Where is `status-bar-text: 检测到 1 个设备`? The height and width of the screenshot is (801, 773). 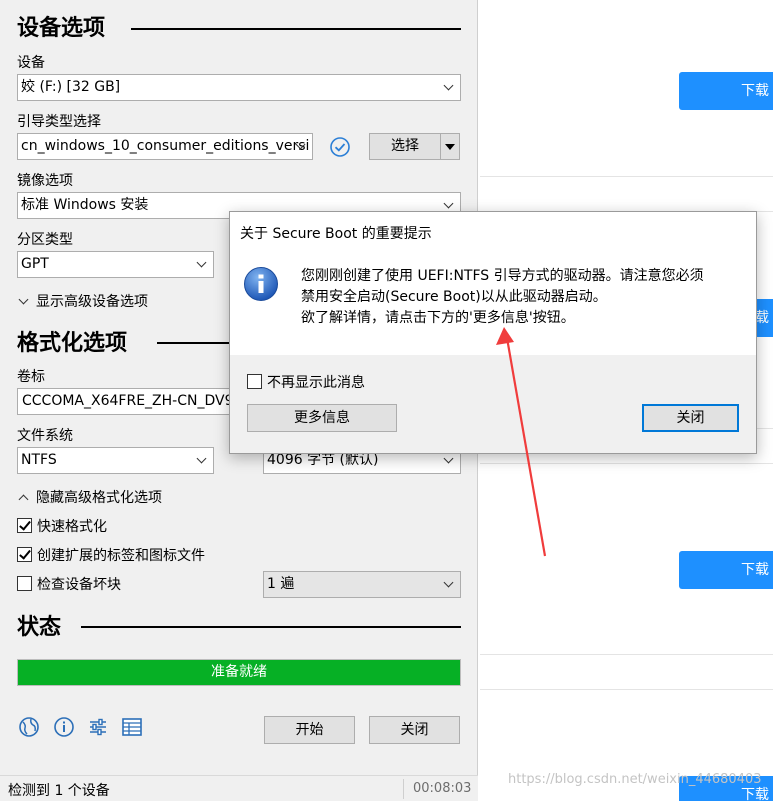
status-bar-text: 检测到 1 个设备 is located at coordinates (59, 791).